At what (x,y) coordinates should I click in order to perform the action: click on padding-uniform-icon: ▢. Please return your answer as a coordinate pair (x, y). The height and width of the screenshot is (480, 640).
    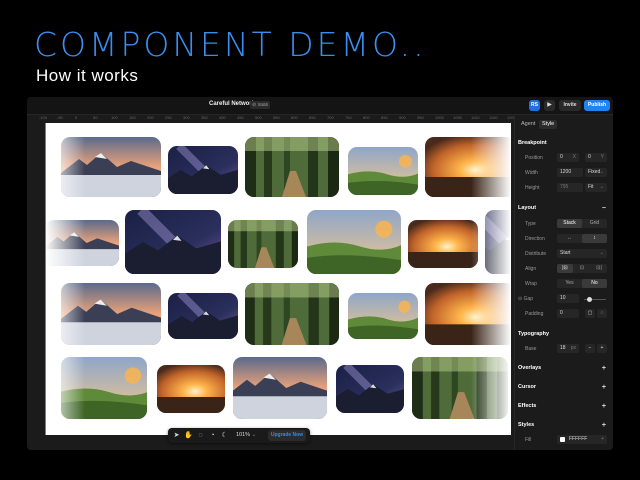
    Looking at the image, I should click on (590, 313).